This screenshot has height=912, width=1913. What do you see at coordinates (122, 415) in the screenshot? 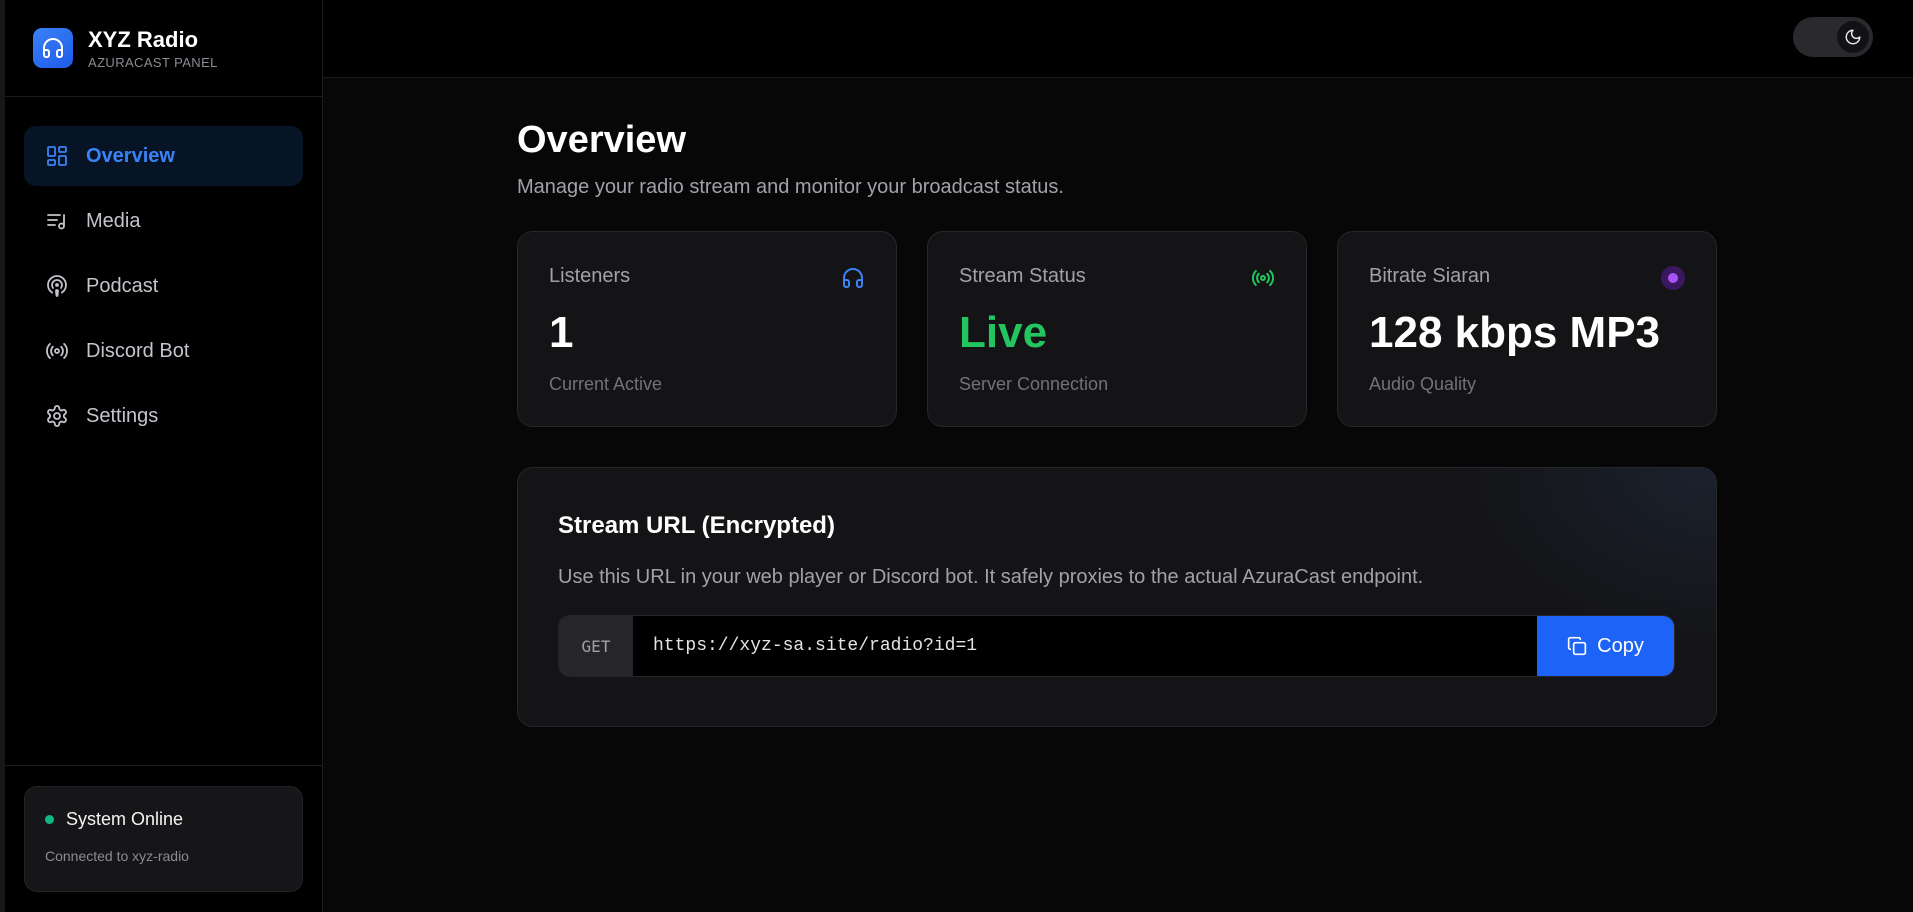
I see `sidebar-item-label: Settings` at bounding box center [122, 415].